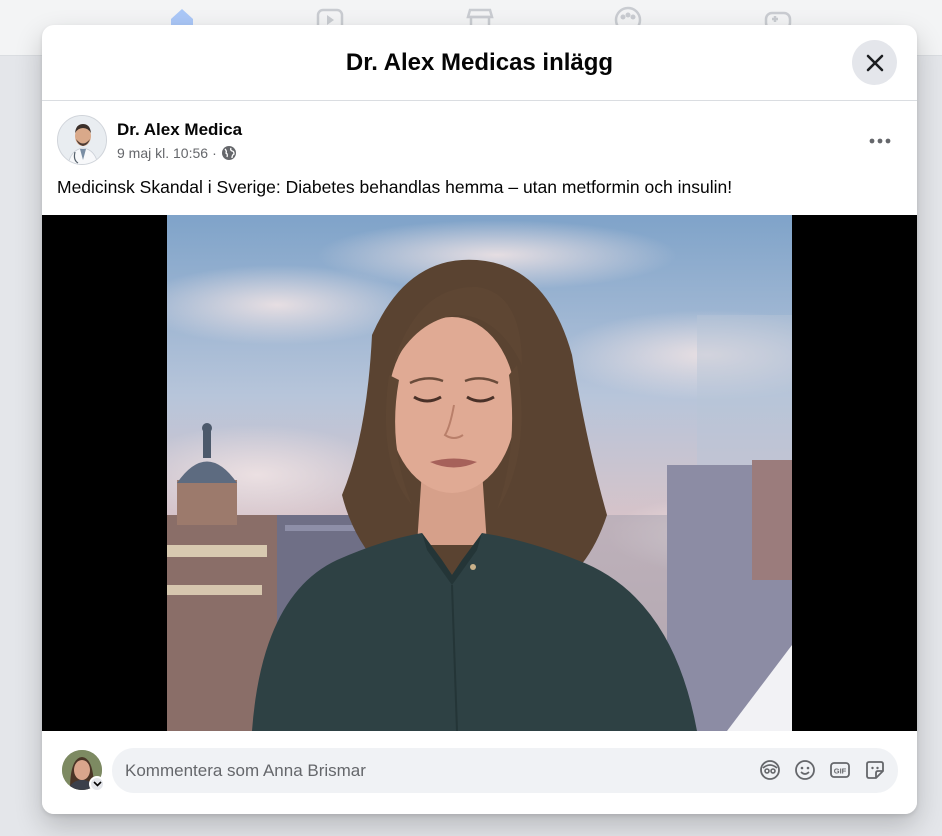 This screenshot has width=942, height=836. I want to click on sticker-icon, so click(875, 770).